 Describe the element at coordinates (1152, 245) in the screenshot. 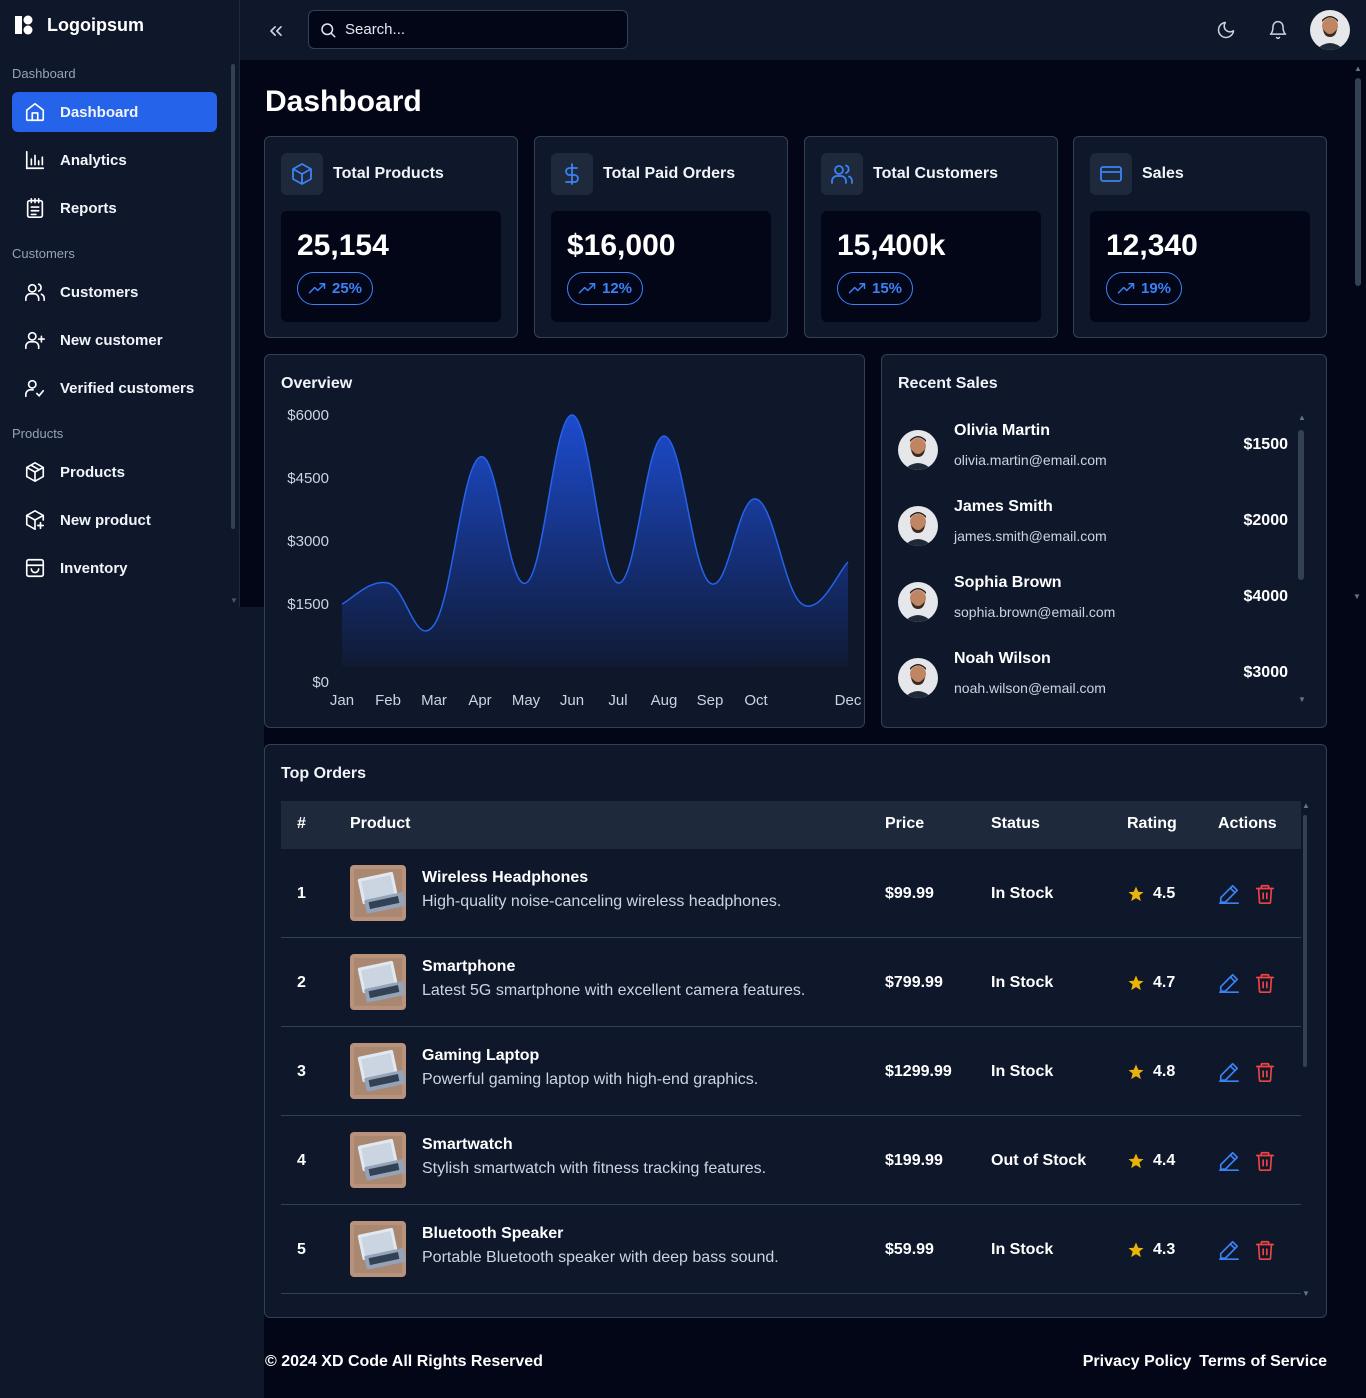

I see `stat-value: 12,340` at that location.